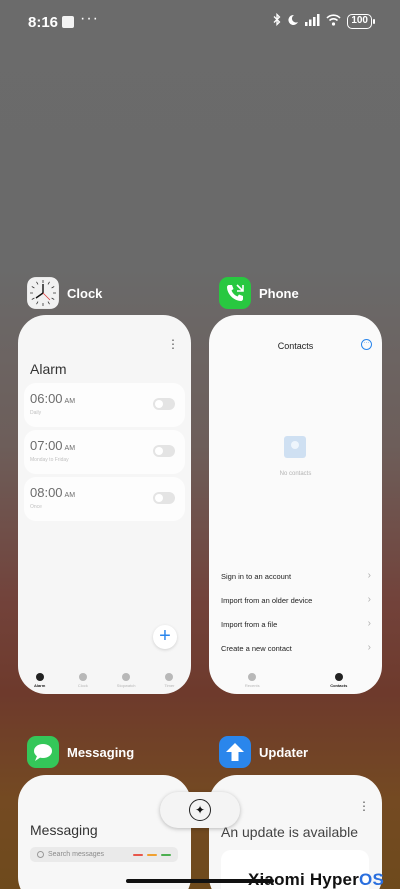 The image size is (400, 889). I want to click on tab-contacts: Contacts, so click(339, 680).